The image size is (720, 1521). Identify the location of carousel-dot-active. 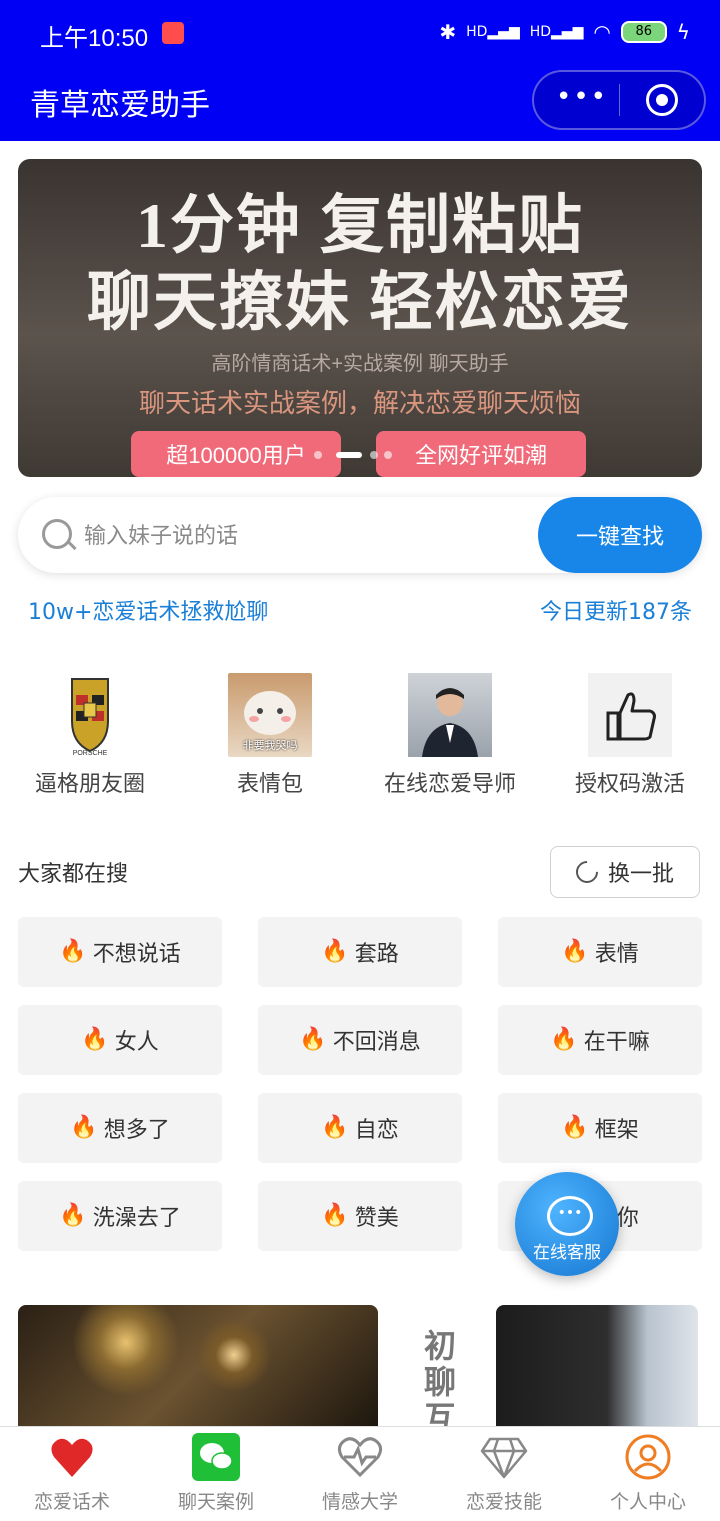
(349, 455).